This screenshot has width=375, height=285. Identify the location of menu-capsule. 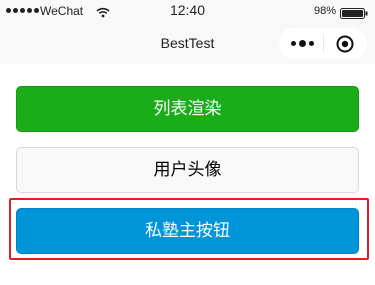
(323, 43).